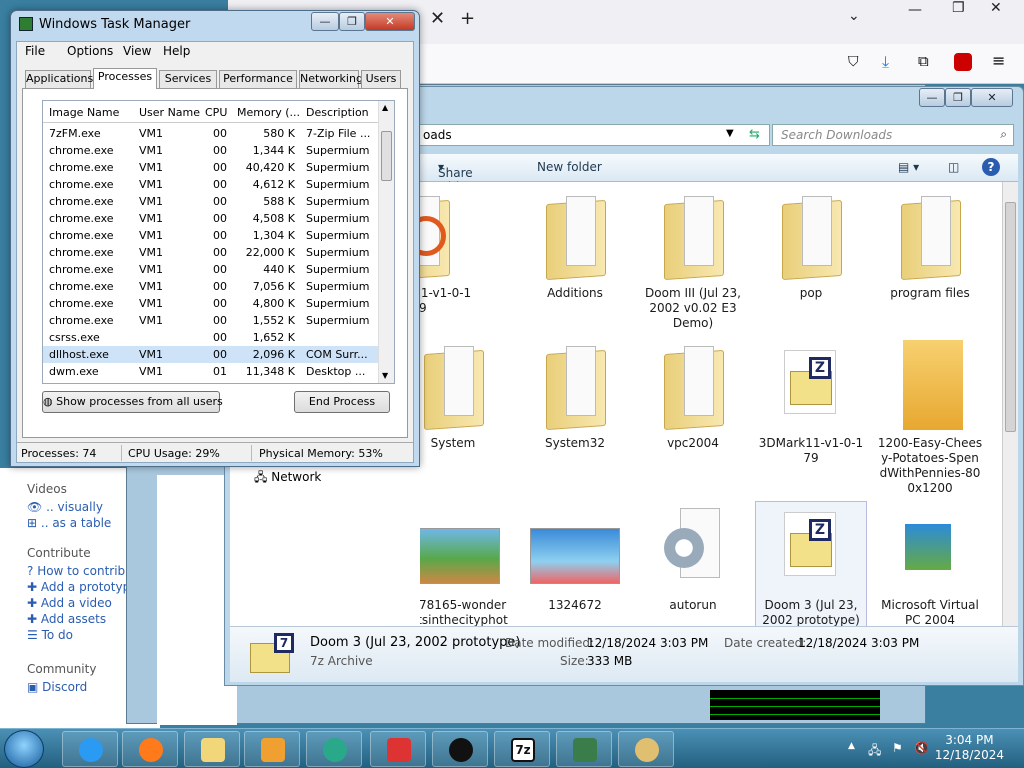  I want to click on tm-close-button: ✕, so click(390, 21).